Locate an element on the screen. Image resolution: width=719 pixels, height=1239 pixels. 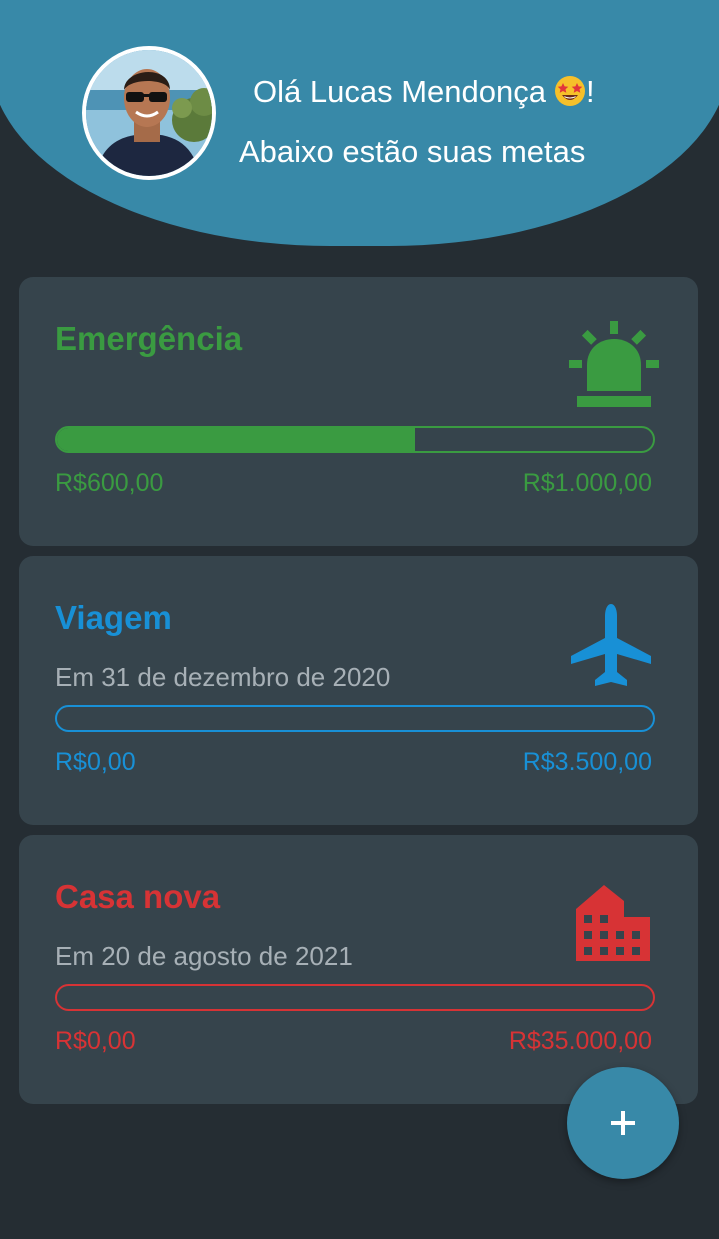
greeting-text: Olá Lucas Mendonça ! is located at coordinates (453, 92).